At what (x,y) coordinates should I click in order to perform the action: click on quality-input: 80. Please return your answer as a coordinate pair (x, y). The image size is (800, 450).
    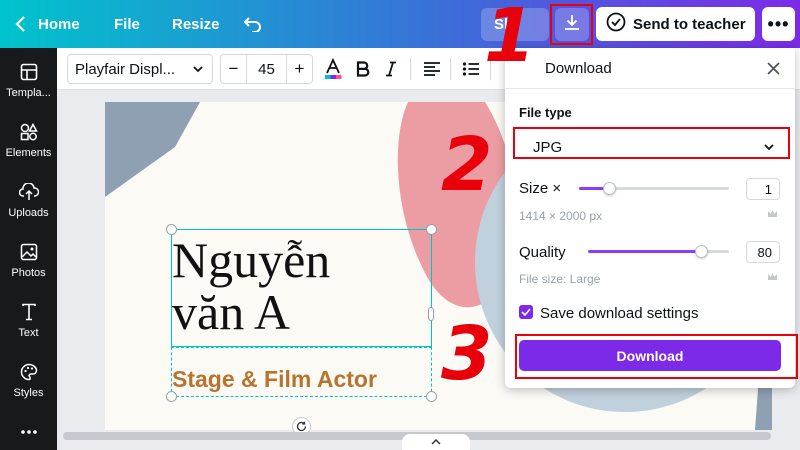
    Looking at the image, I should click on (763, 252).